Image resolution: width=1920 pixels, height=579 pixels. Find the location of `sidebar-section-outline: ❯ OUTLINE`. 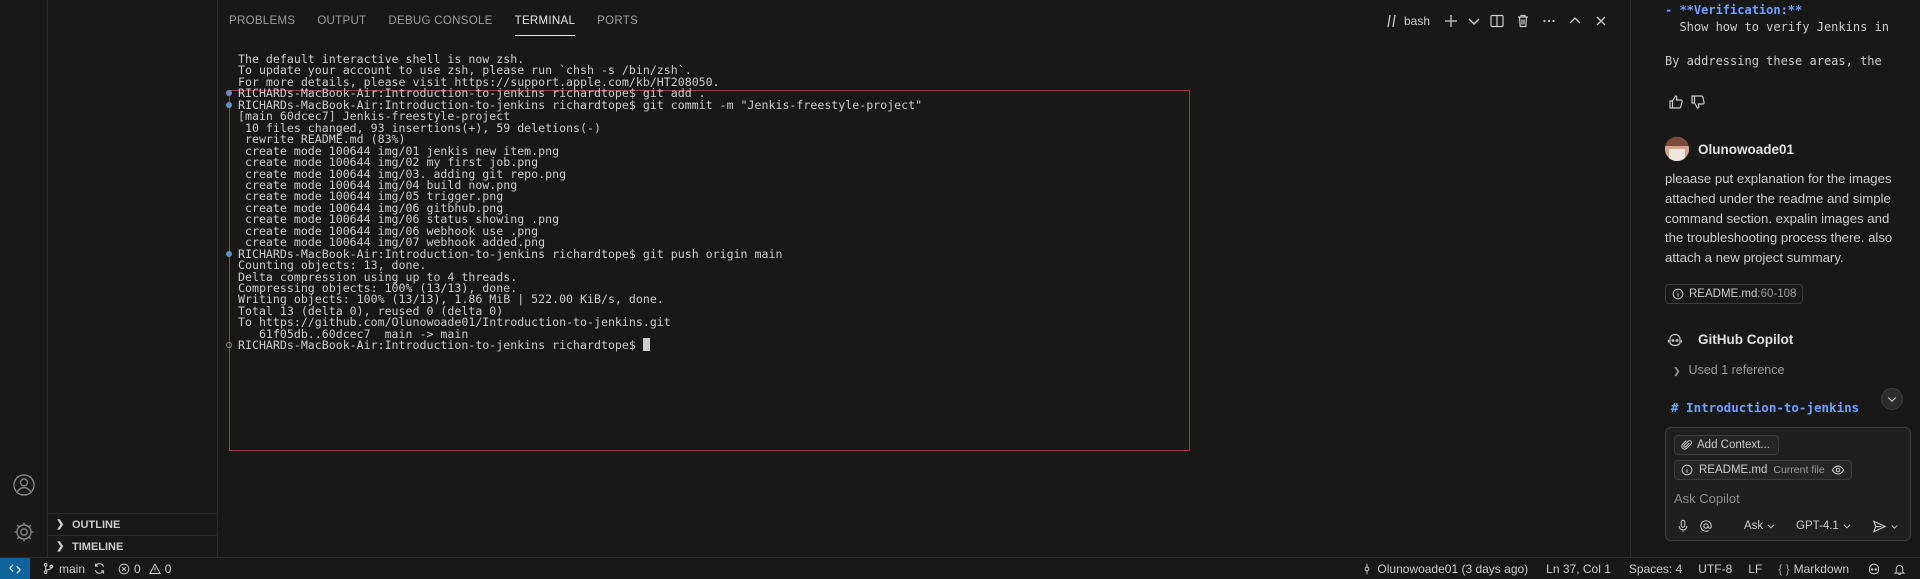

sidebar-section-outline: ❯ OUTLINE is located at coordinates (133, 524).